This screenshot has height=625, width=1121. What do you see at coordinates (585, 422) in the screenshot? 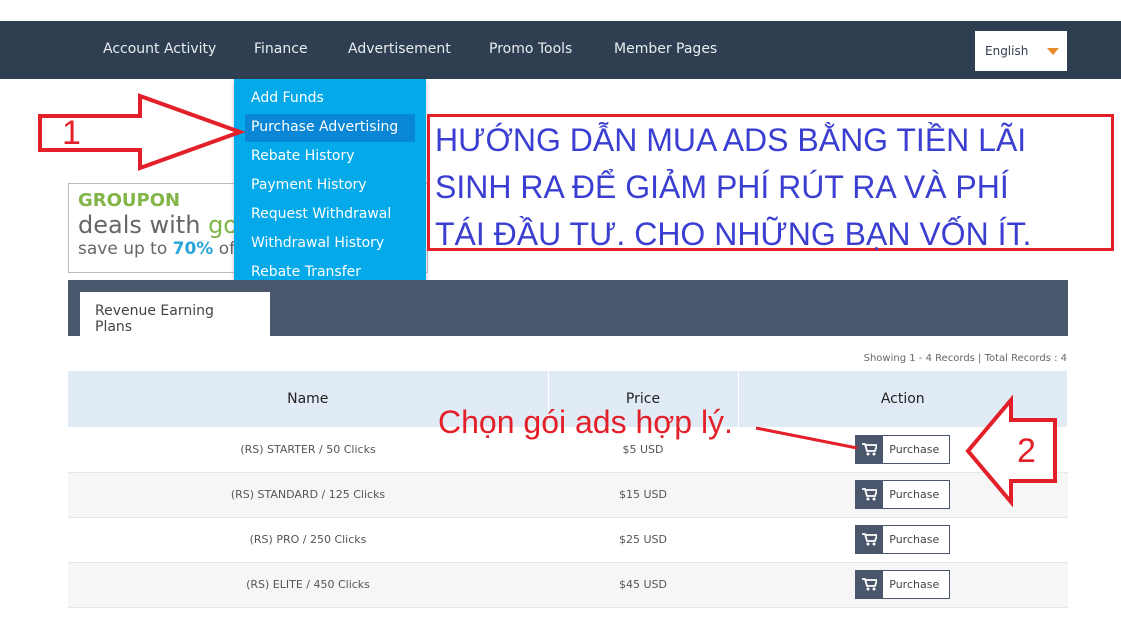
I see `choose-plan-note: Chọn gói ads hợp lý.` at bounding box center [585, 422].